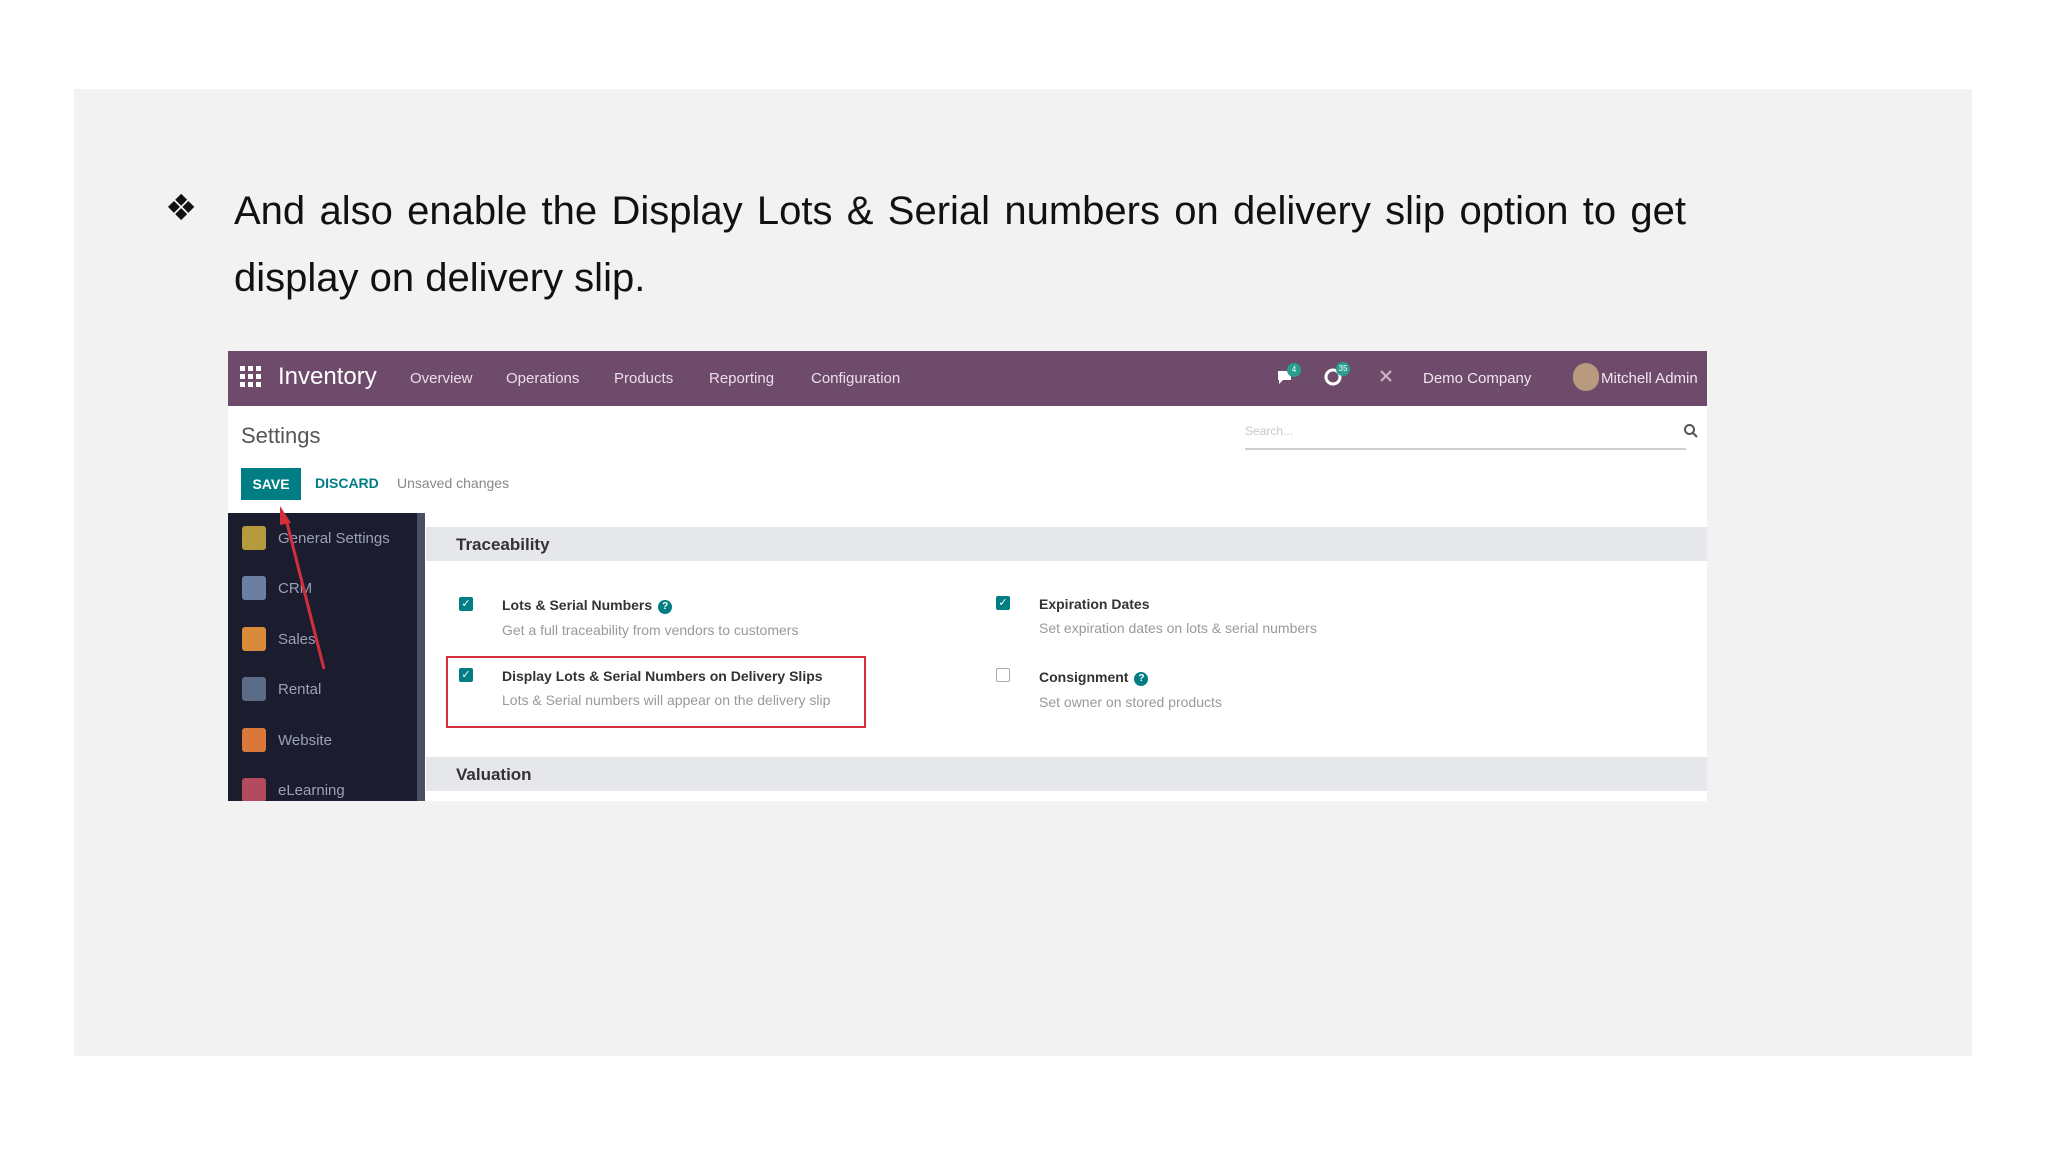  What do you see at coordinates (303, 588) in the screenshot?
I see `annotation-arrow-icon` at bounding box center [303, 588].